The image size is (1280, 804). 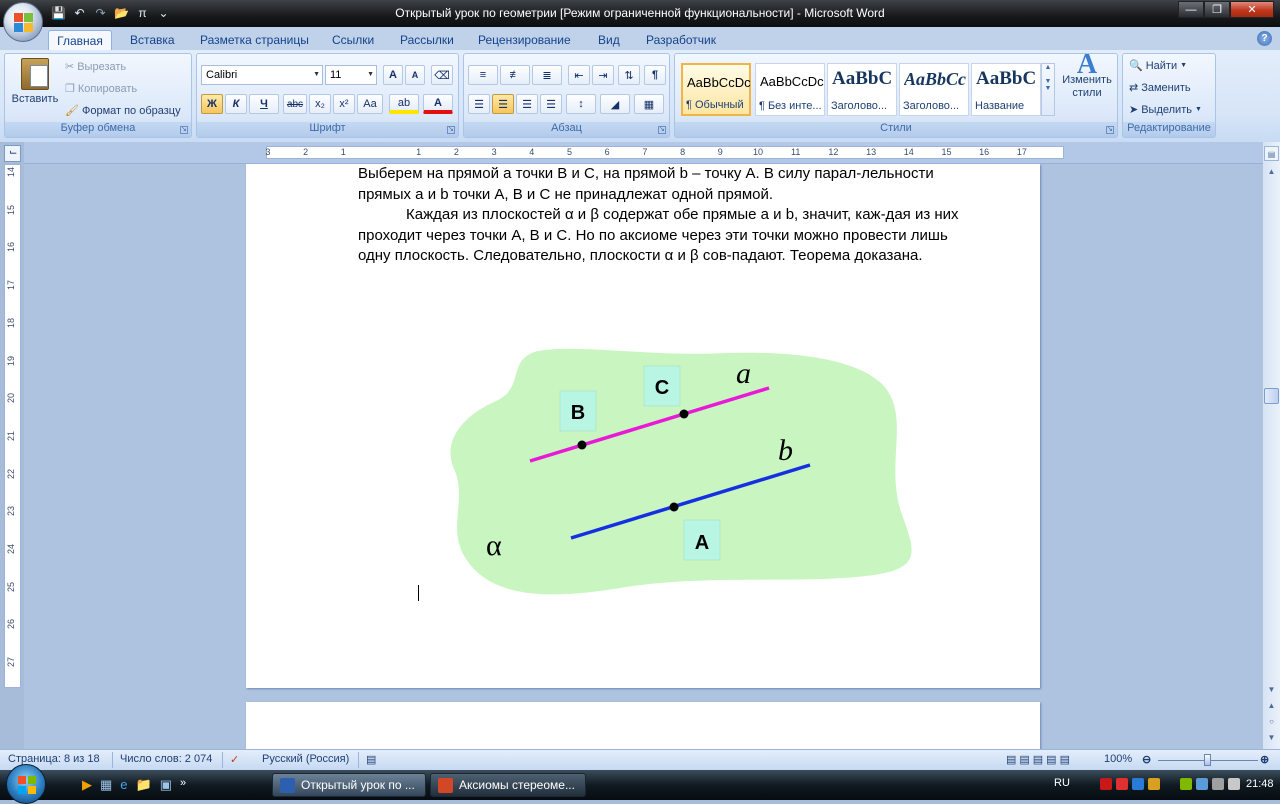 What do you see at coordinates (144, 785) in the screenshot?
I see `folder-icon: 📁` at bounding box center [144, 785].